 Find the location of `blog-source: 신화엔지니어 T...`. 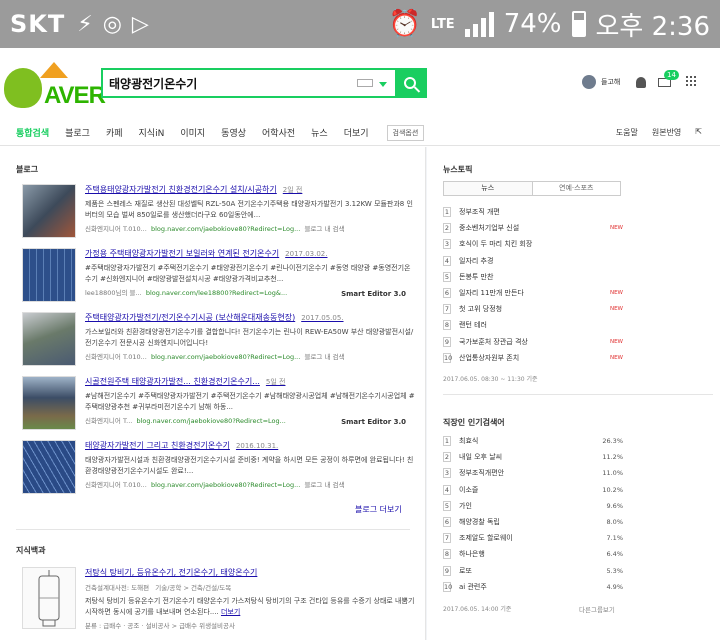

blog-source: 신화엔지니어 T... is located at coordinates (108, 421).